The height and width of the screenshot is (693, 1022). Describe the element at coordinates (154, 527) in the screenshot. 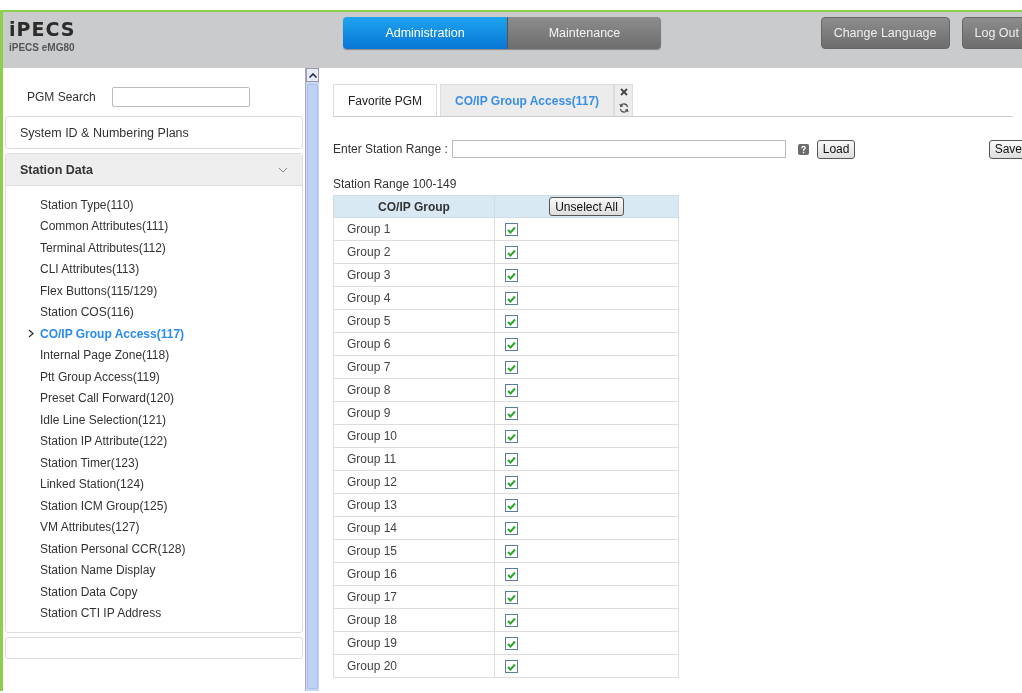

I see `menu-item: VM Attributes(127)` at that location.